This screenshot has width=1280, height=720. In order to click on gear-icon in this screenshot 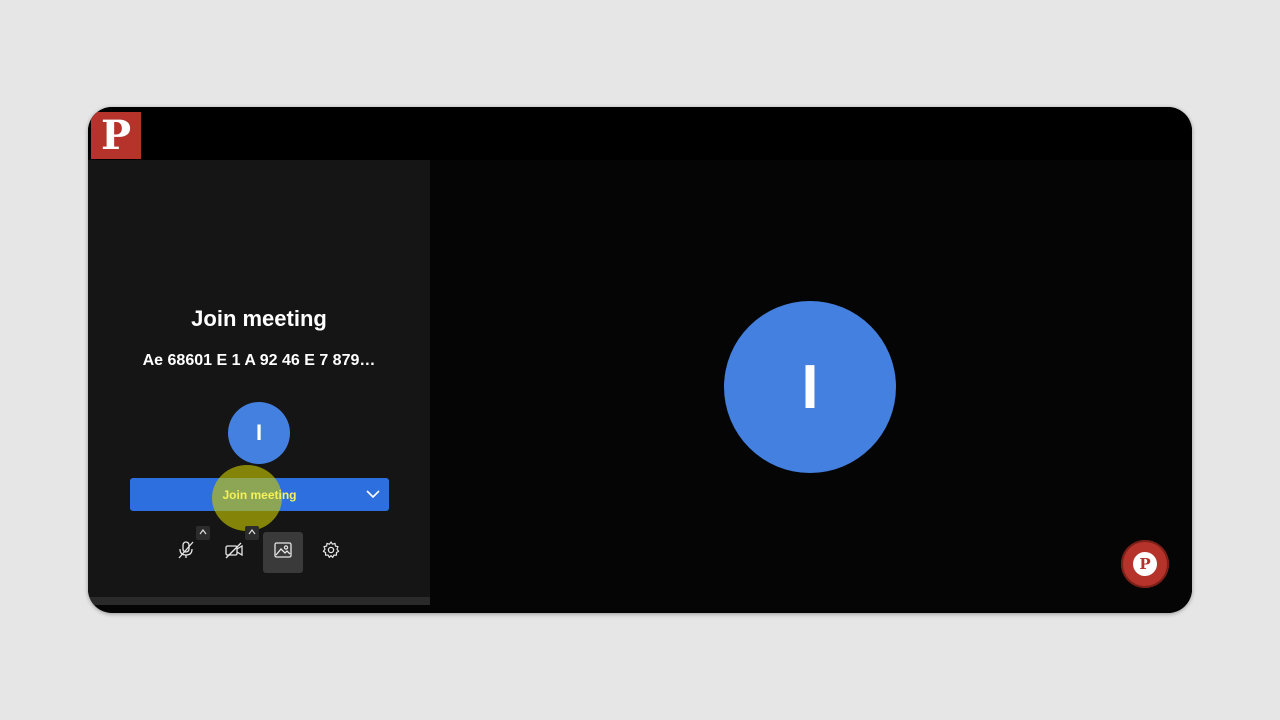, I will do `click(331, 552)`.